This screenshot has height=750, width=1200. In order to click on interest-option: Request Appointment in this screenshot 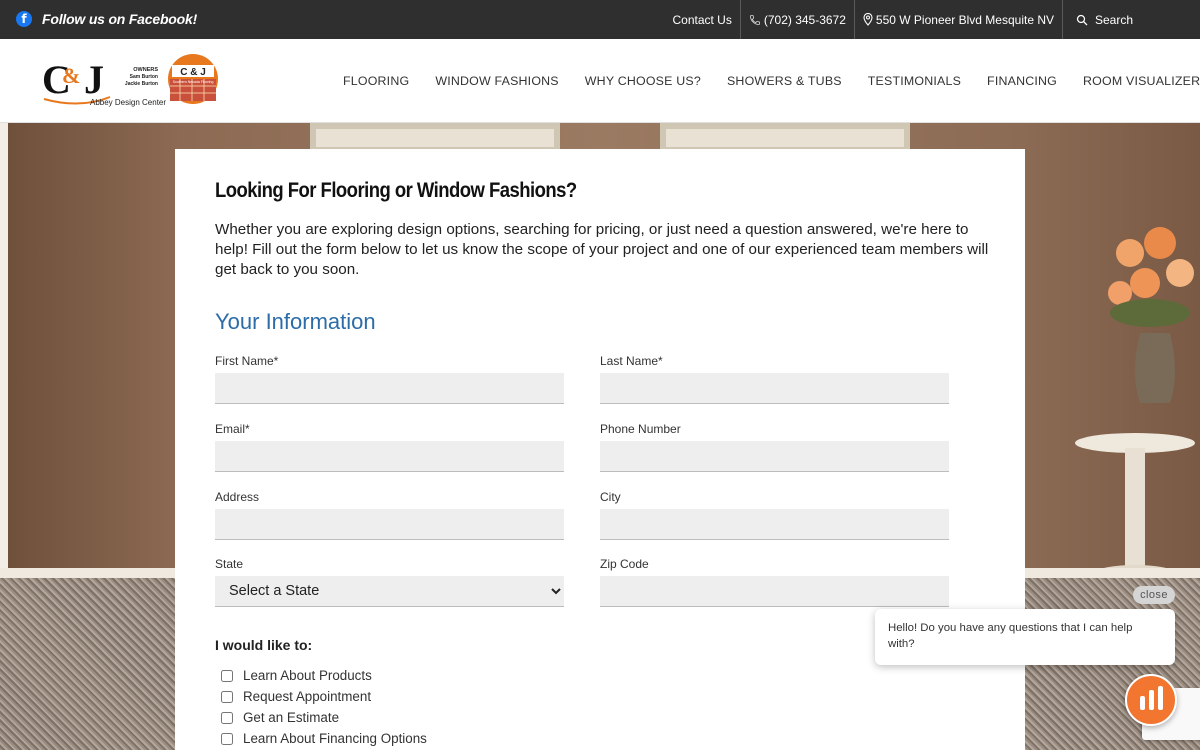, I will do `click(324, 696)`.